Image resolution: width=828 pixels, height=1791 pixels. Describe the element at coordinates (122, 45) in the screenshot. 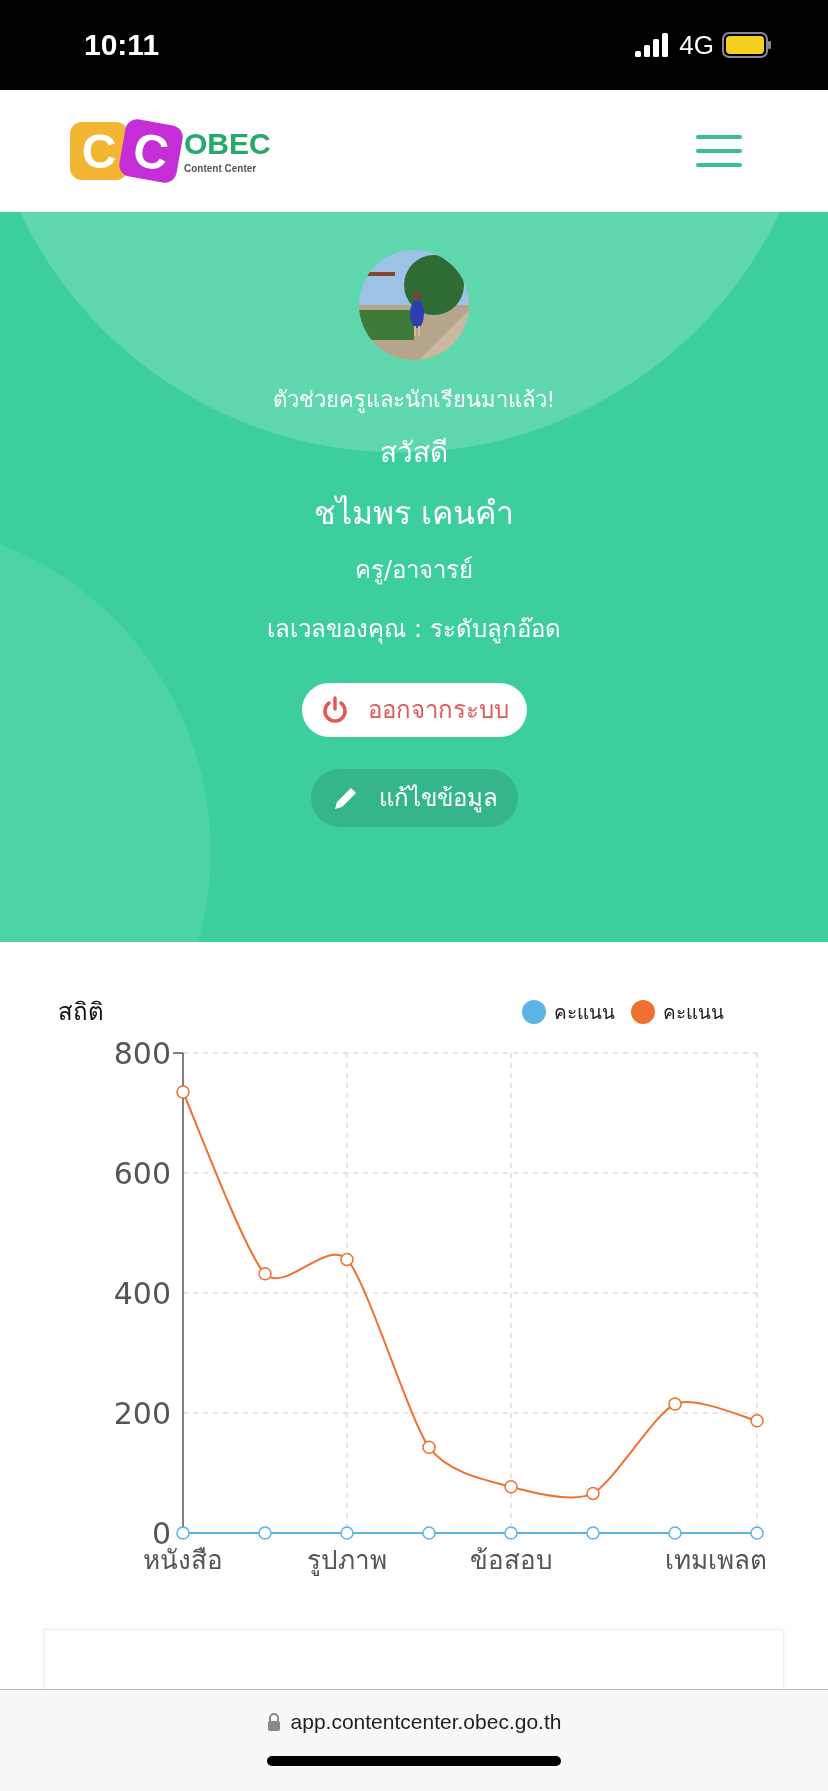

I see `status-time: 10:11` at that location.